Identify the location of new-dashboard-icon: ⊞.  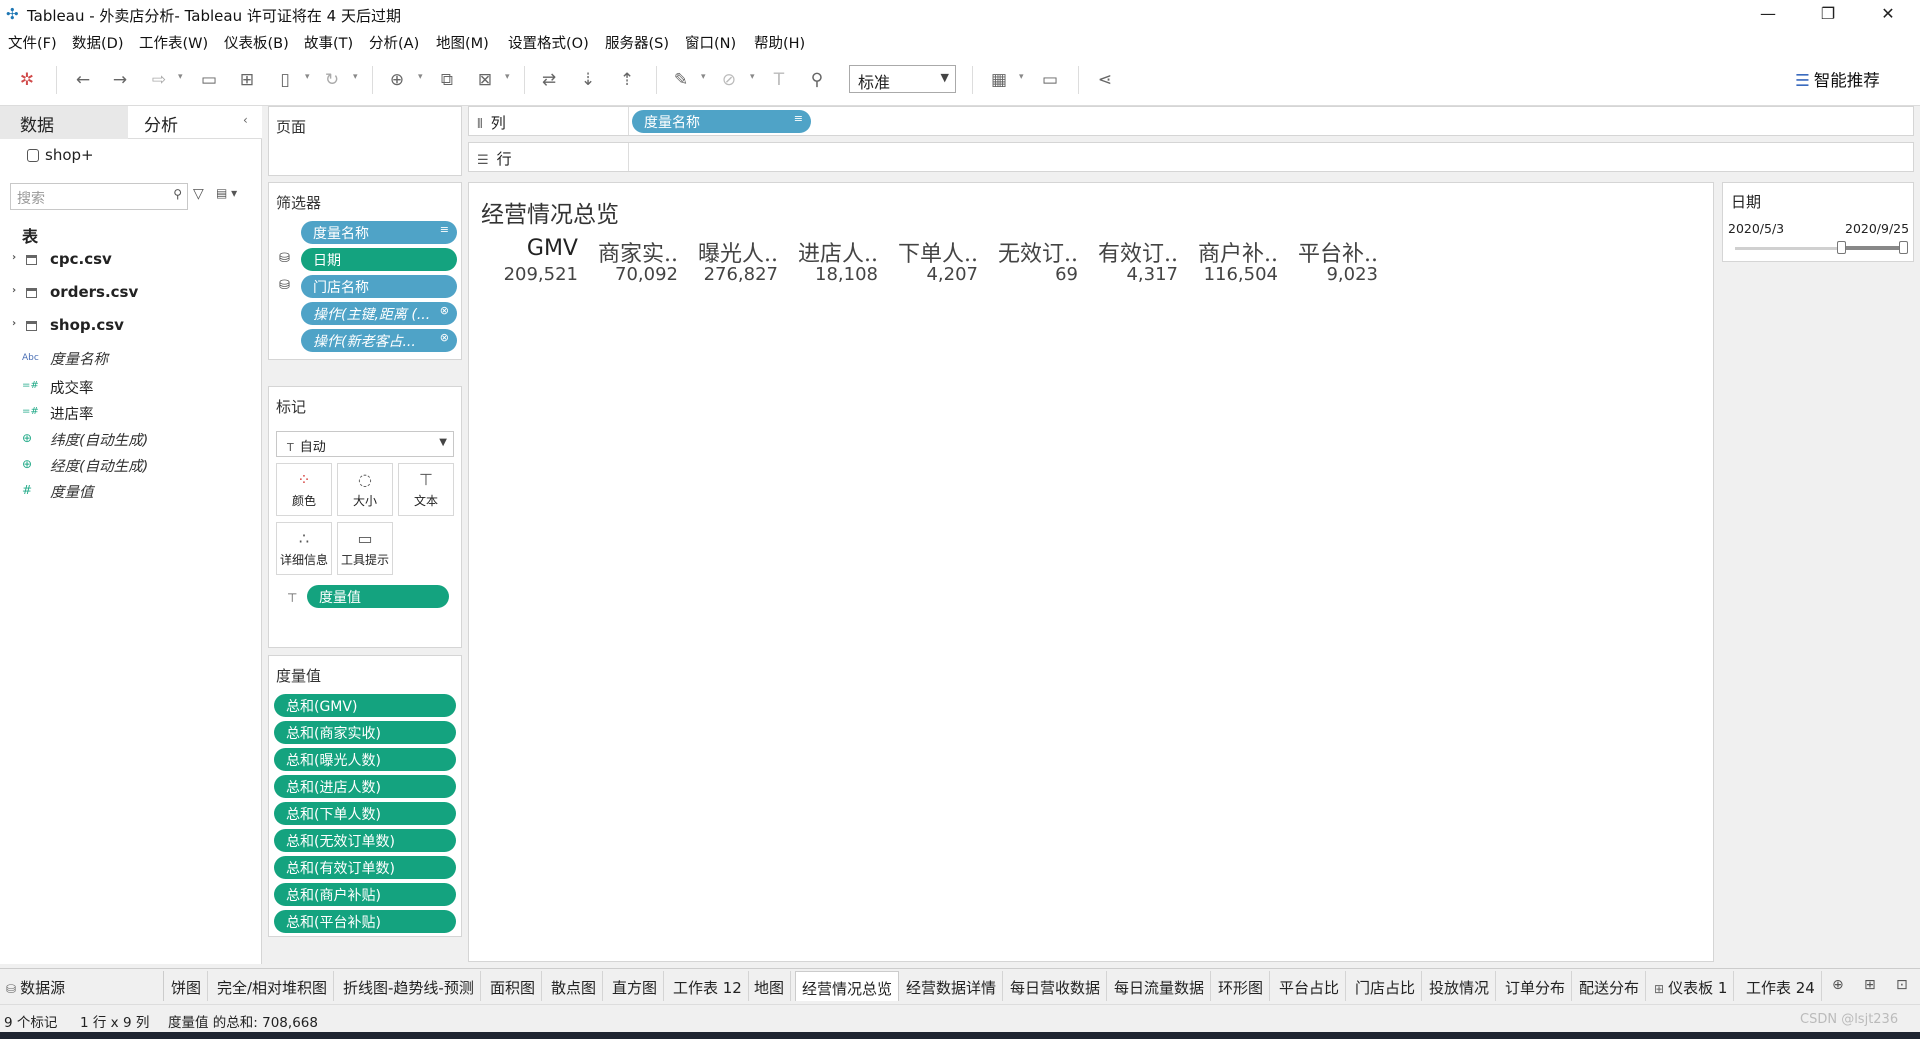
(1870, 985).